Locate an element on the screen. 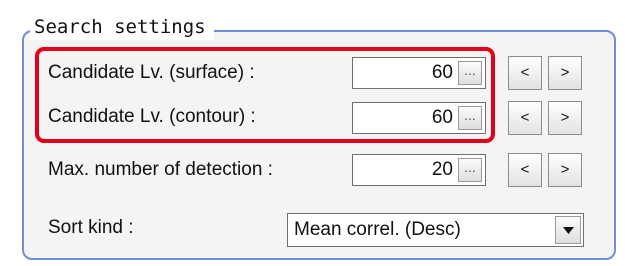  sort-kind-label: Sort kind : is located at coordinates (91, 227).